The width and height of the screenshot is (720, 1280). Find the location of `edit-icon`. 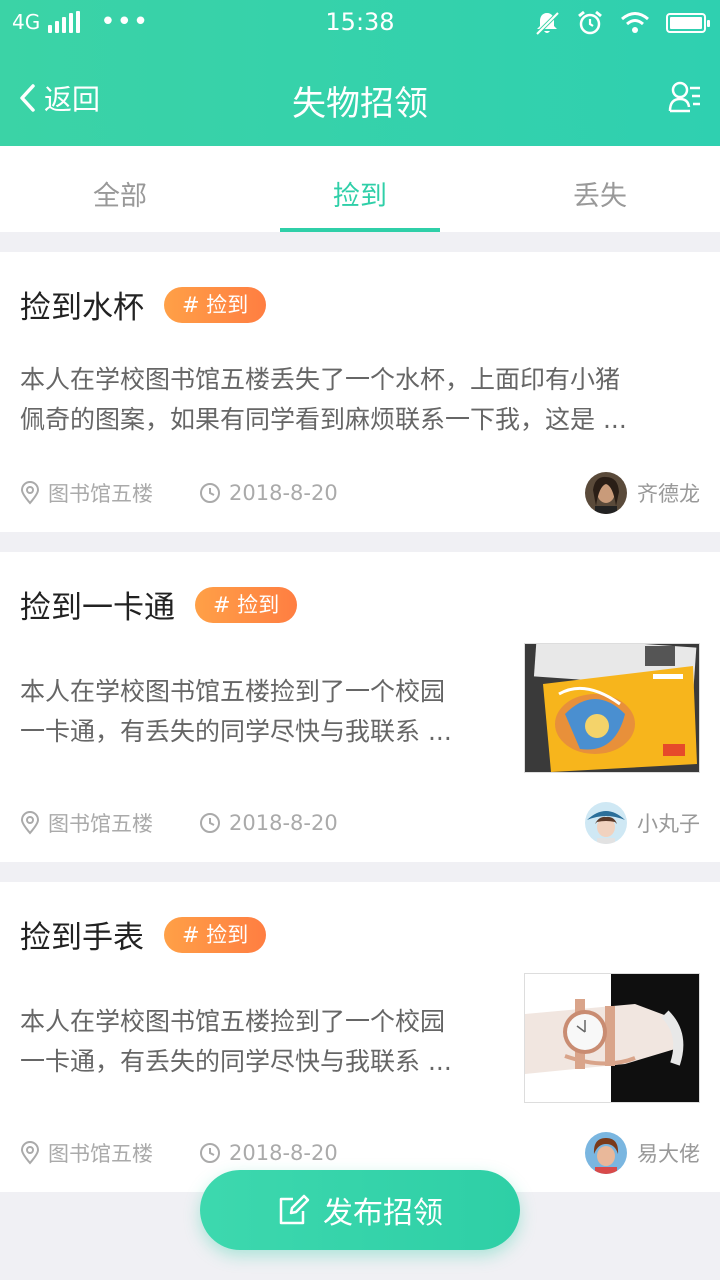

edit-icon is located at coordinates (294, 1209).